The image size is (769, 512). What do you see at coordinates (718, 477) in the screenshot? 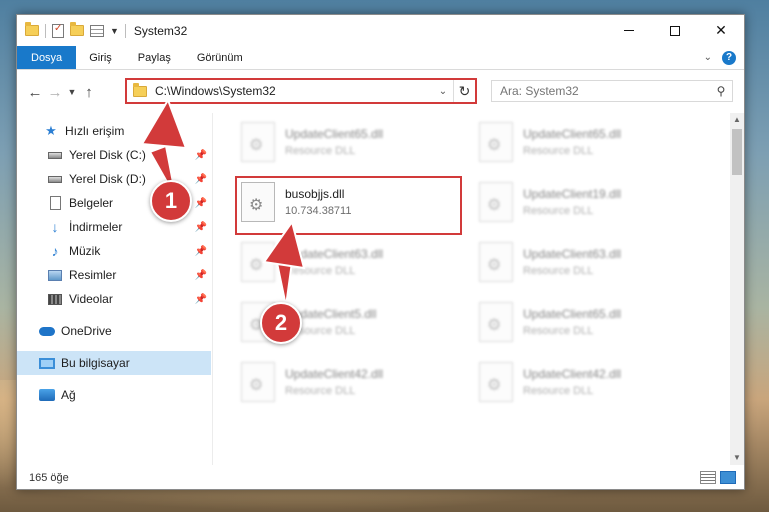
I see `view-toggles` at bounding box center [718, 477].